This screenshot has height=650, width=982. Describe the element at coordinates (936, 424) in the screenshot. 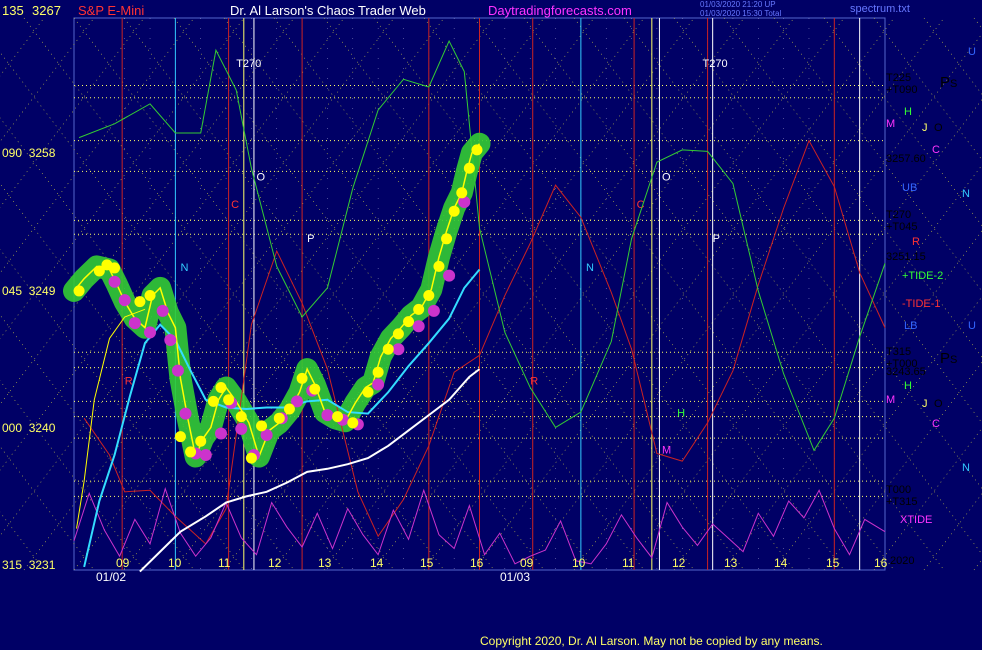

I see `marker-c-2: C` at that location.